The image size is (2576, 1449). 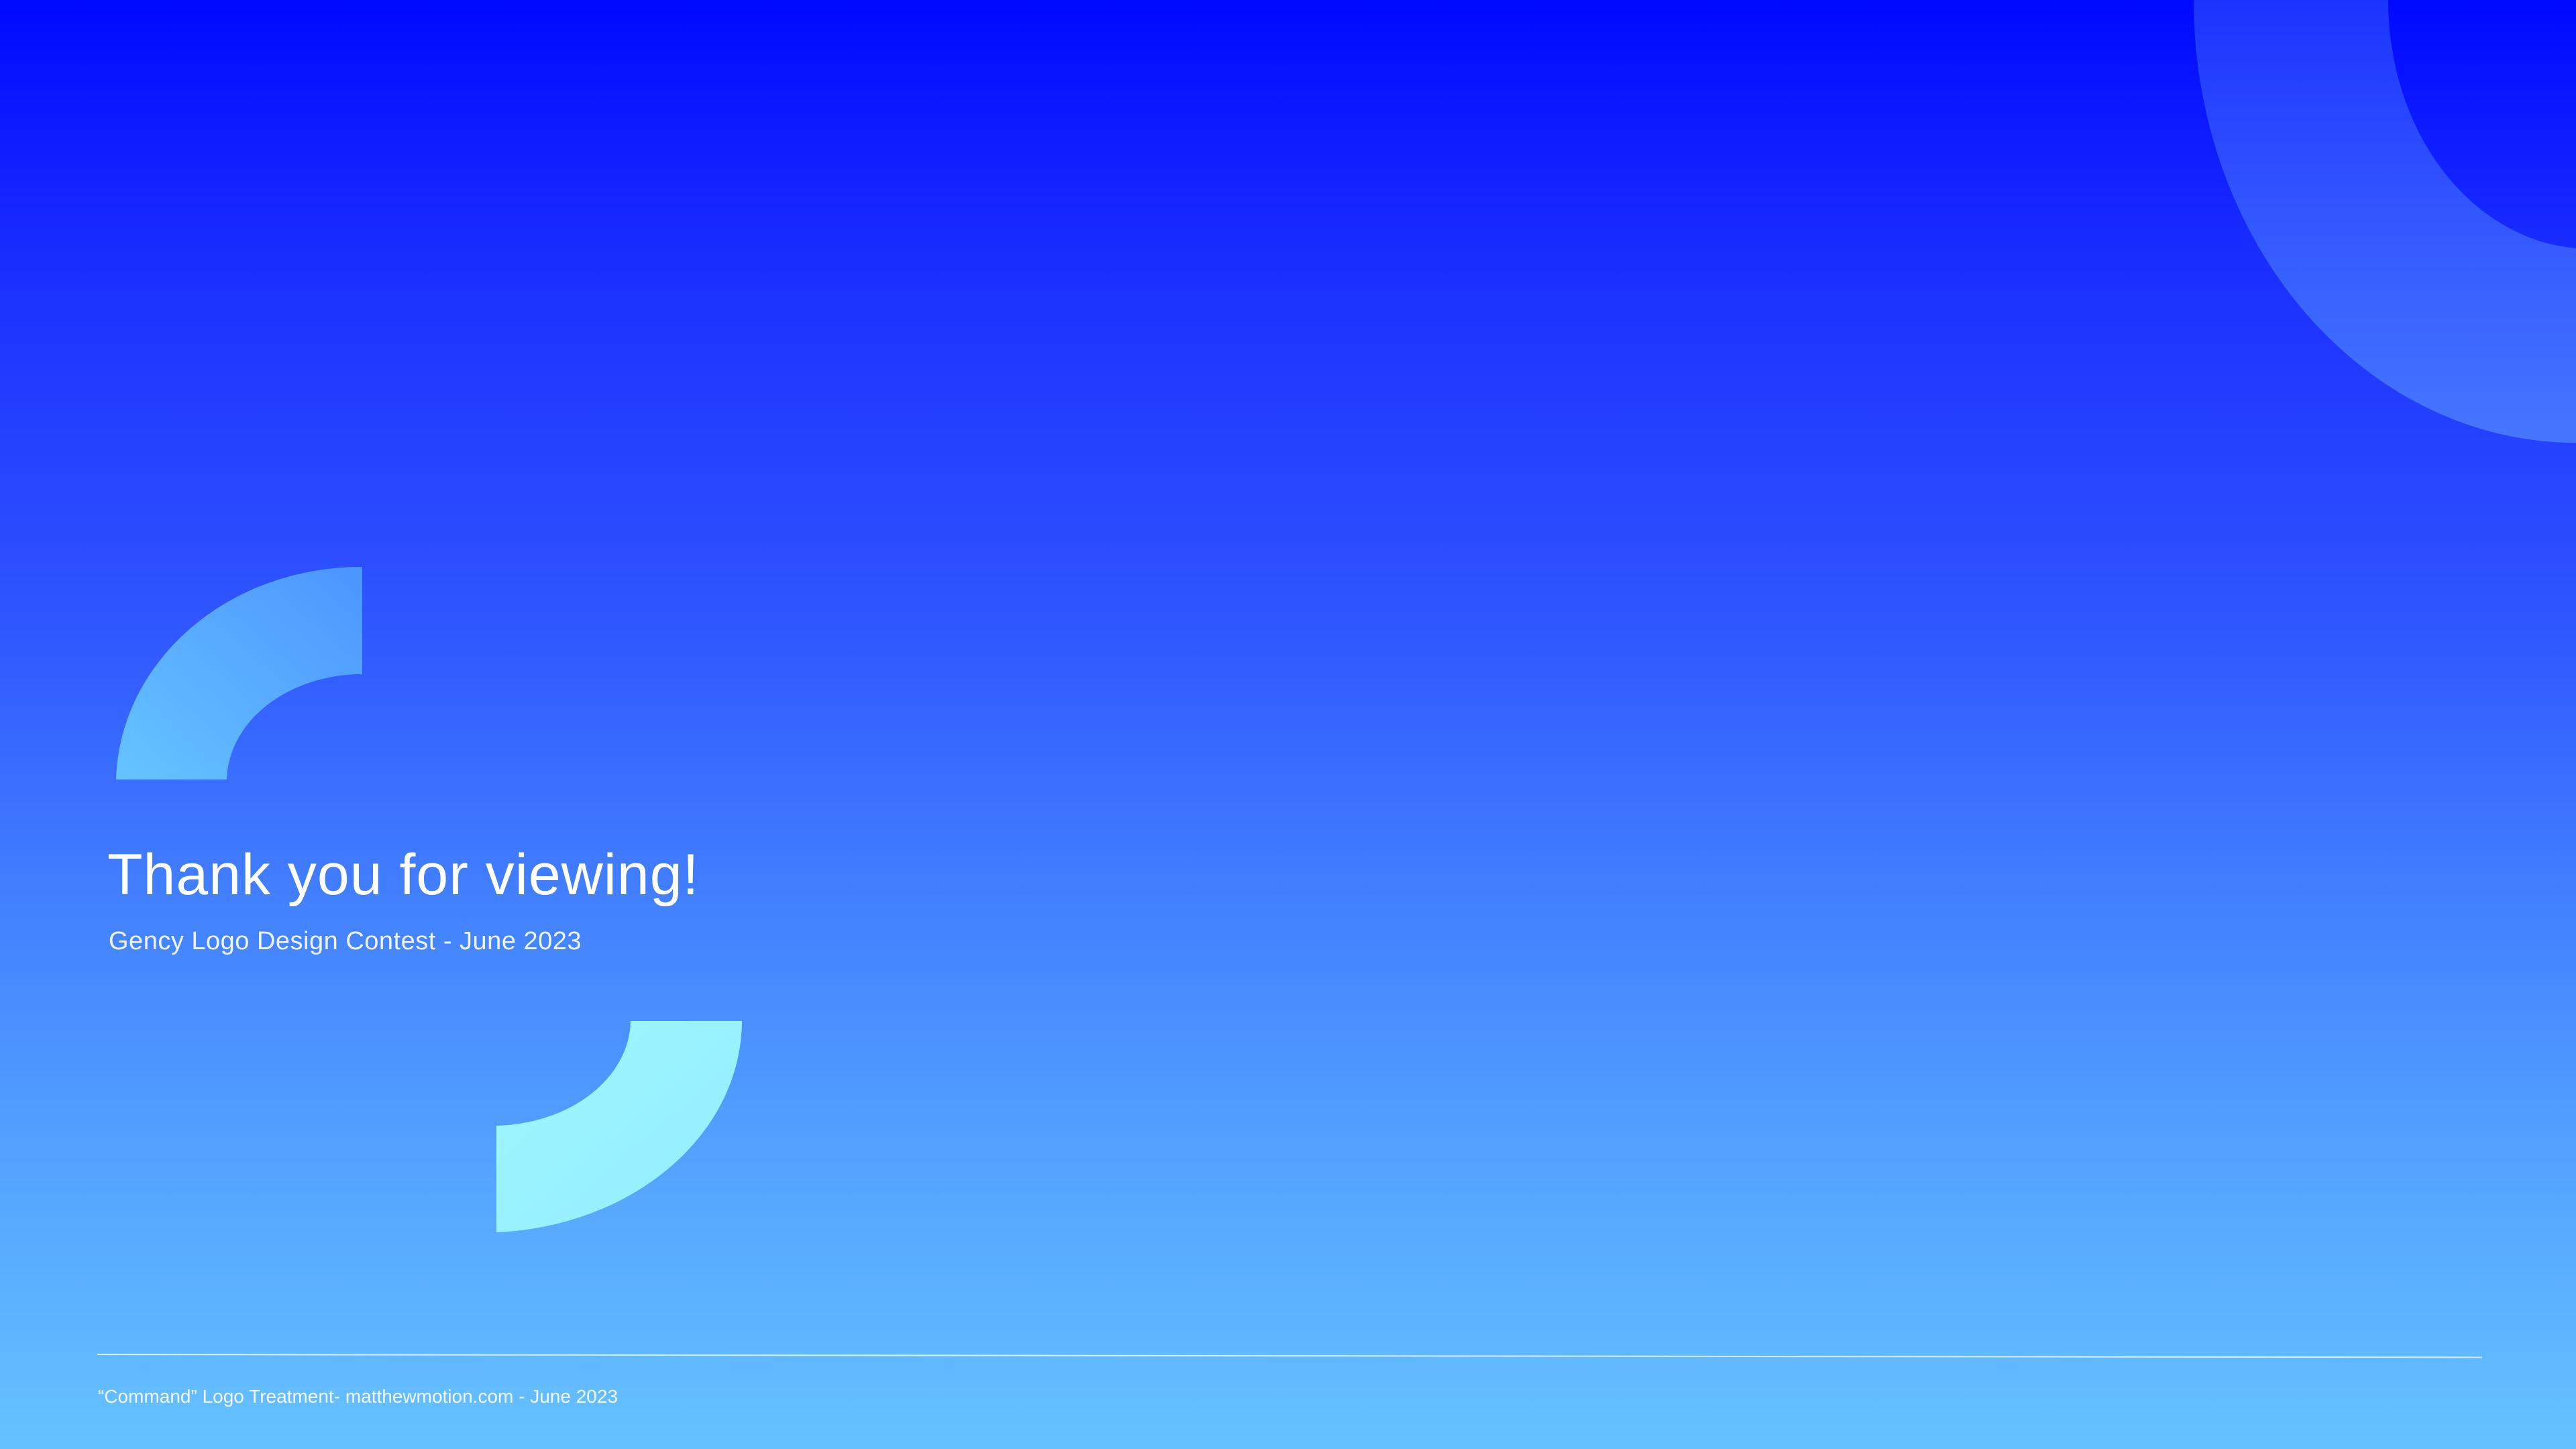 I want to click on footer-divider, so click(x=1289, y=1356).